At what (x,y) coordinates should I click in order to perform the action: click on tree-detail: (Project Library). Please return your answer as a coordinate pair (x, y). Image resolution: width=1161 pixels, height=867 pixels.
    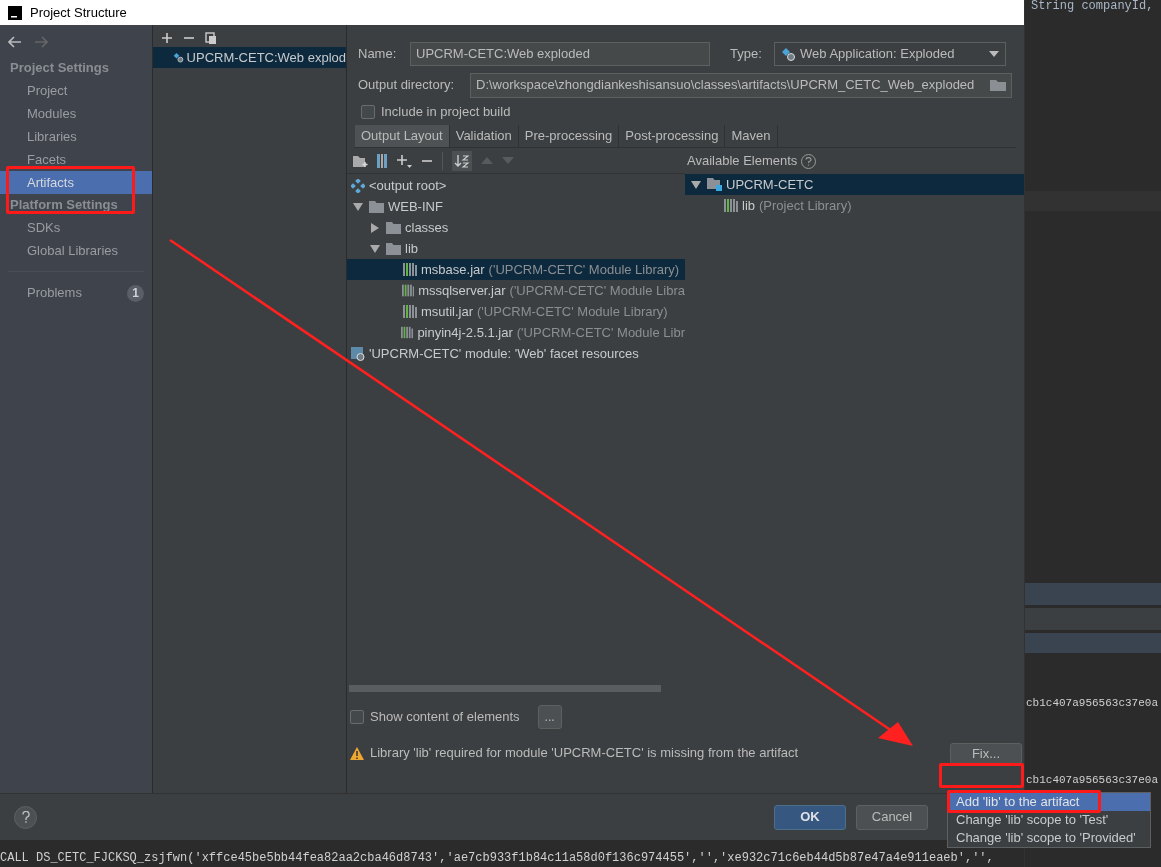
    Looking at the image, I should click on (805, 205).